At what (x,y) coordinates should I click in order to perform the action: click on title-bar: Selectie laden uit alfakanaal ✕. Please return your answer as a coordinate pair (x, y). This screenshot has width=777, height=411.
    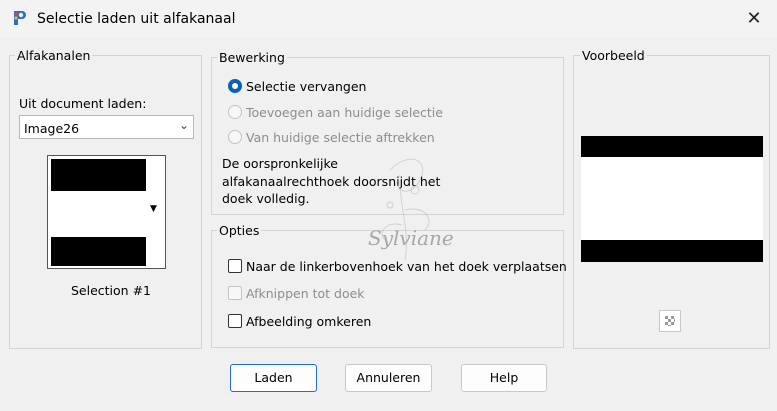
    Looking at the image, I should click on (388, 19).